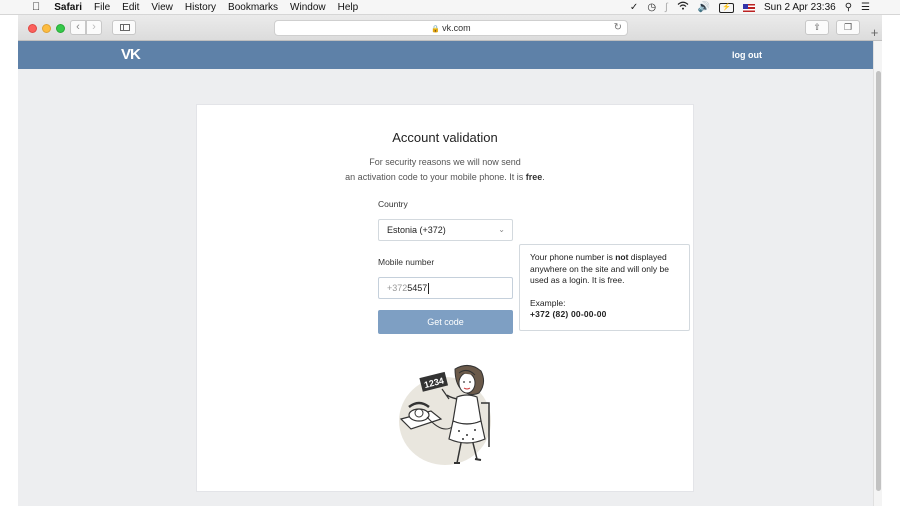 The width and height of the screenshot is (900, 506). I want to click on menu-window: Window, so click(308, 7).